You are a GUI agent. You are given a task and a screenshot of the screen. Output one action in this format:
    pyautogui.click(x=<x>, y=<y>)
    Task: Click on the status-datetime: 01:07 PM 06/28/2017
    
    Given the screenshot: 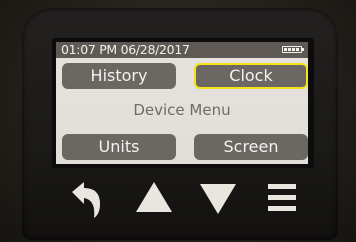 What is the action you would take?
    pyautogui.click(x=125, y=49)
    